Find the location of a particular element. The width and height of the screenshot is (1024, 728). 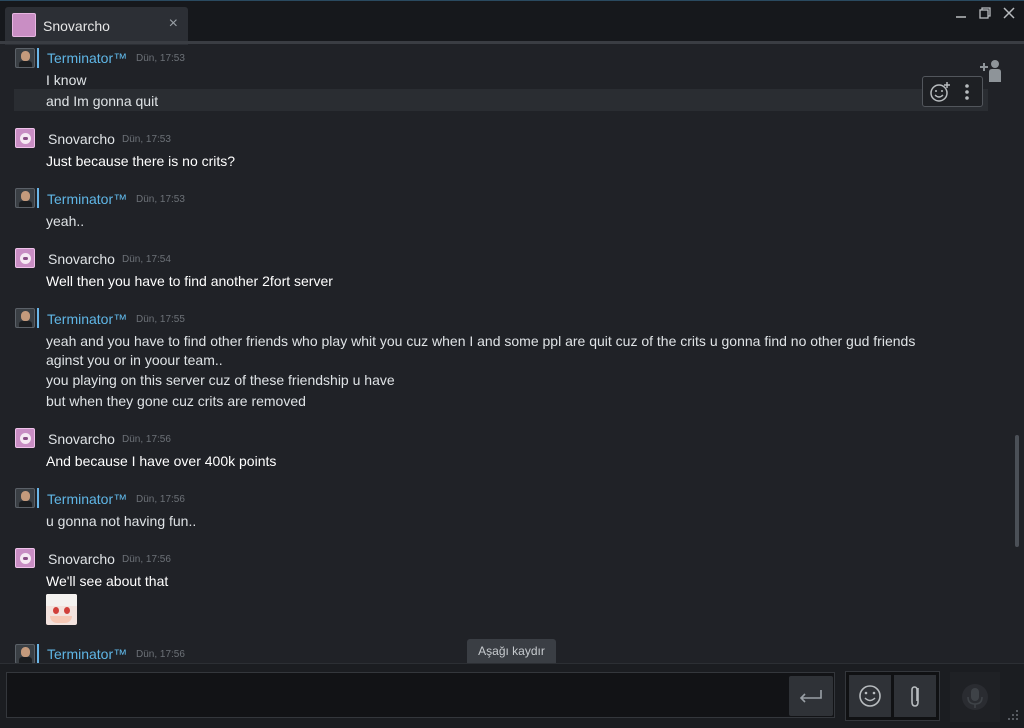

attach-button is located at coordinates (915, 696).